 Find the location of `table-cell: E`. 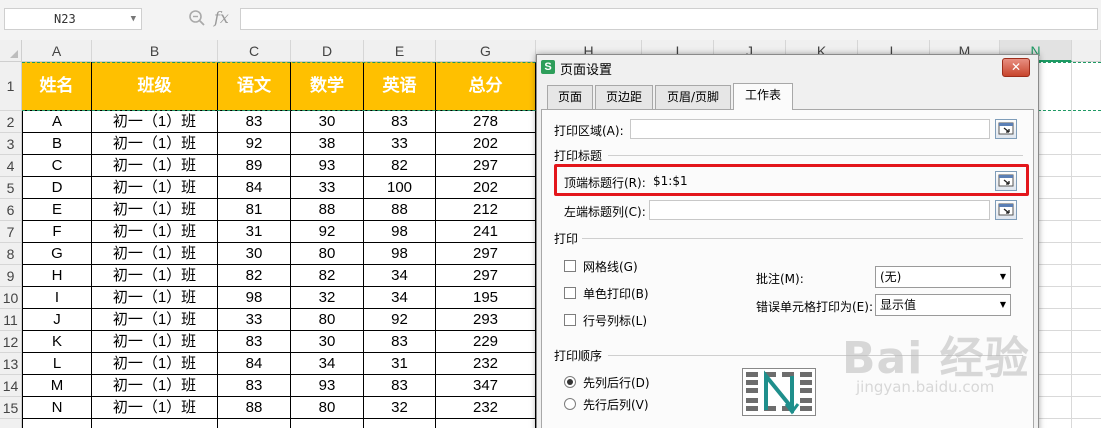

table-cell: E is located at coordinates (57, 210).